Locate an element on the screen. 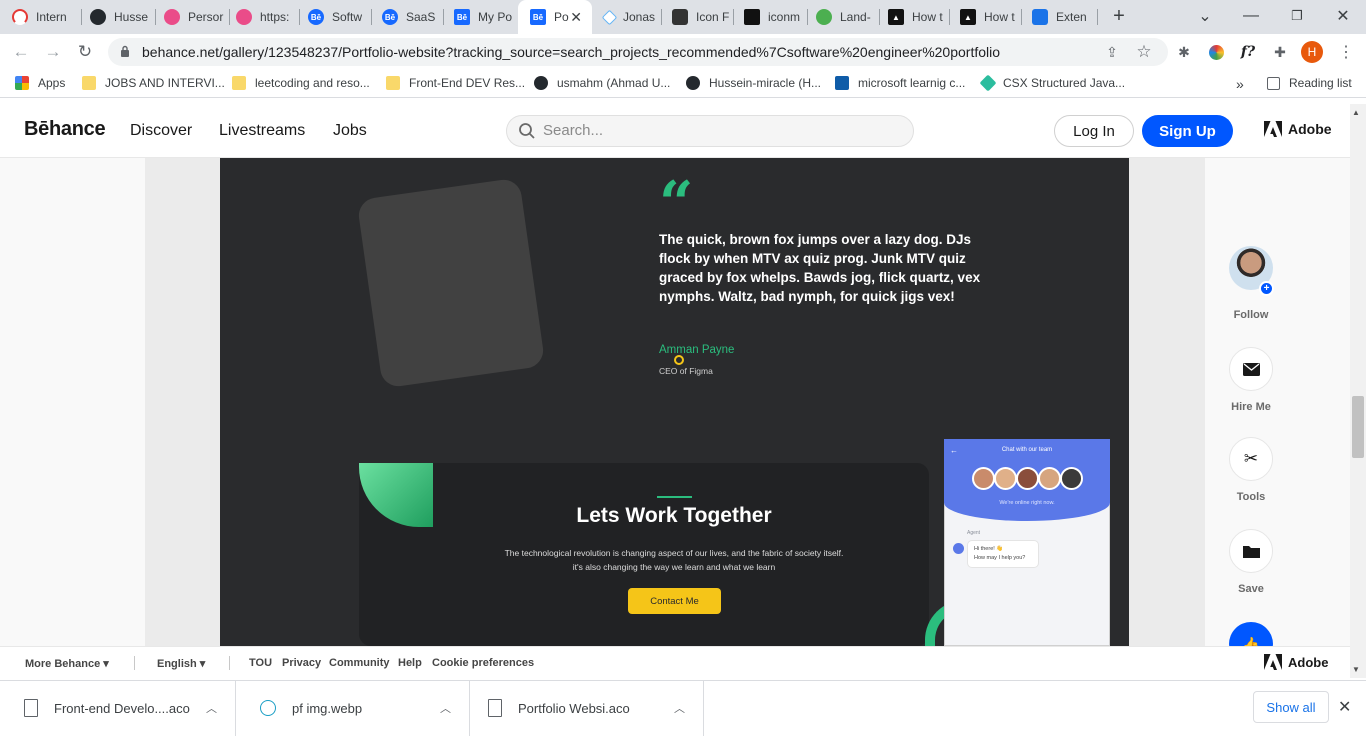 This screenshot has height=736, width=1366. footer-link-tou: TOU is located at coordinates (260, 663).